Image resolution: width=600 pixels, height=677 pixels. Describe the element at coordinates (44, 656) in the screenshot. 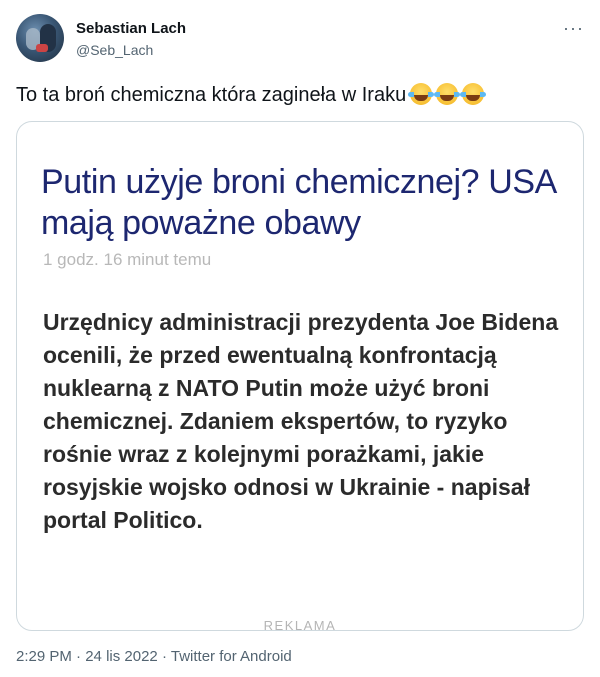

I see `tweet-time: 2:29 PM` at that location.